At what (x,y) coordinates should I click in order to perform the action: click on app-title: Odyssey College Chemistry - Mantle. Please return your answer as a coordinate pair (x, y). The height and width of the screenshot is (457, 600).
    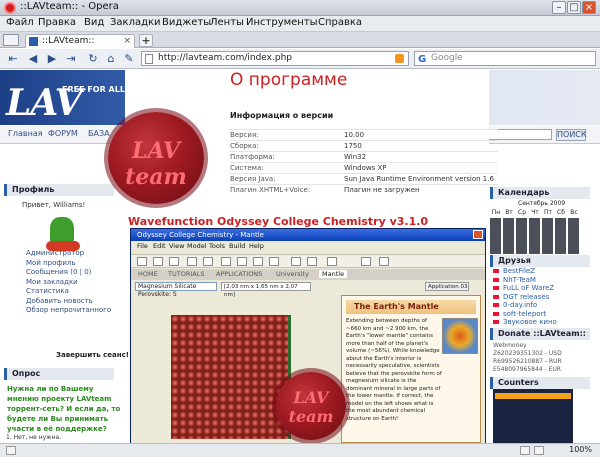
    Looking at the image, I should click on (200, 235).